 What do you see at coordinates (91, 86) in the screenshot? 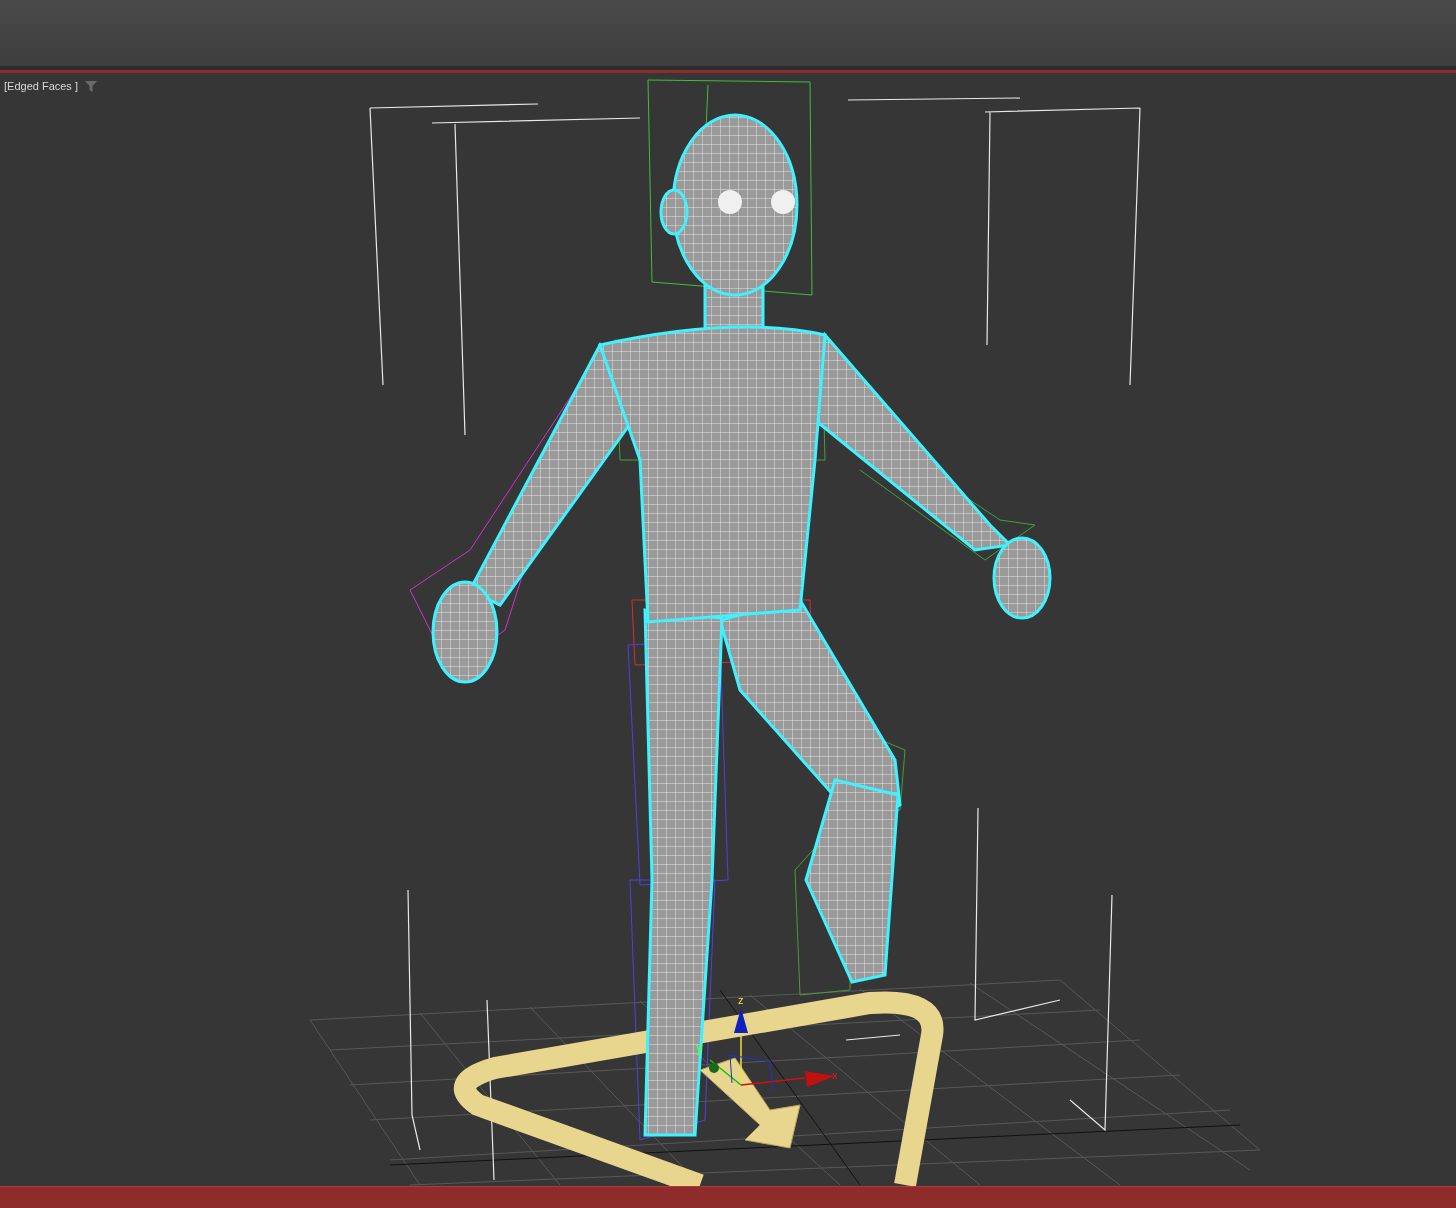
I see `filter-icon` at bounding box center [91, 86].